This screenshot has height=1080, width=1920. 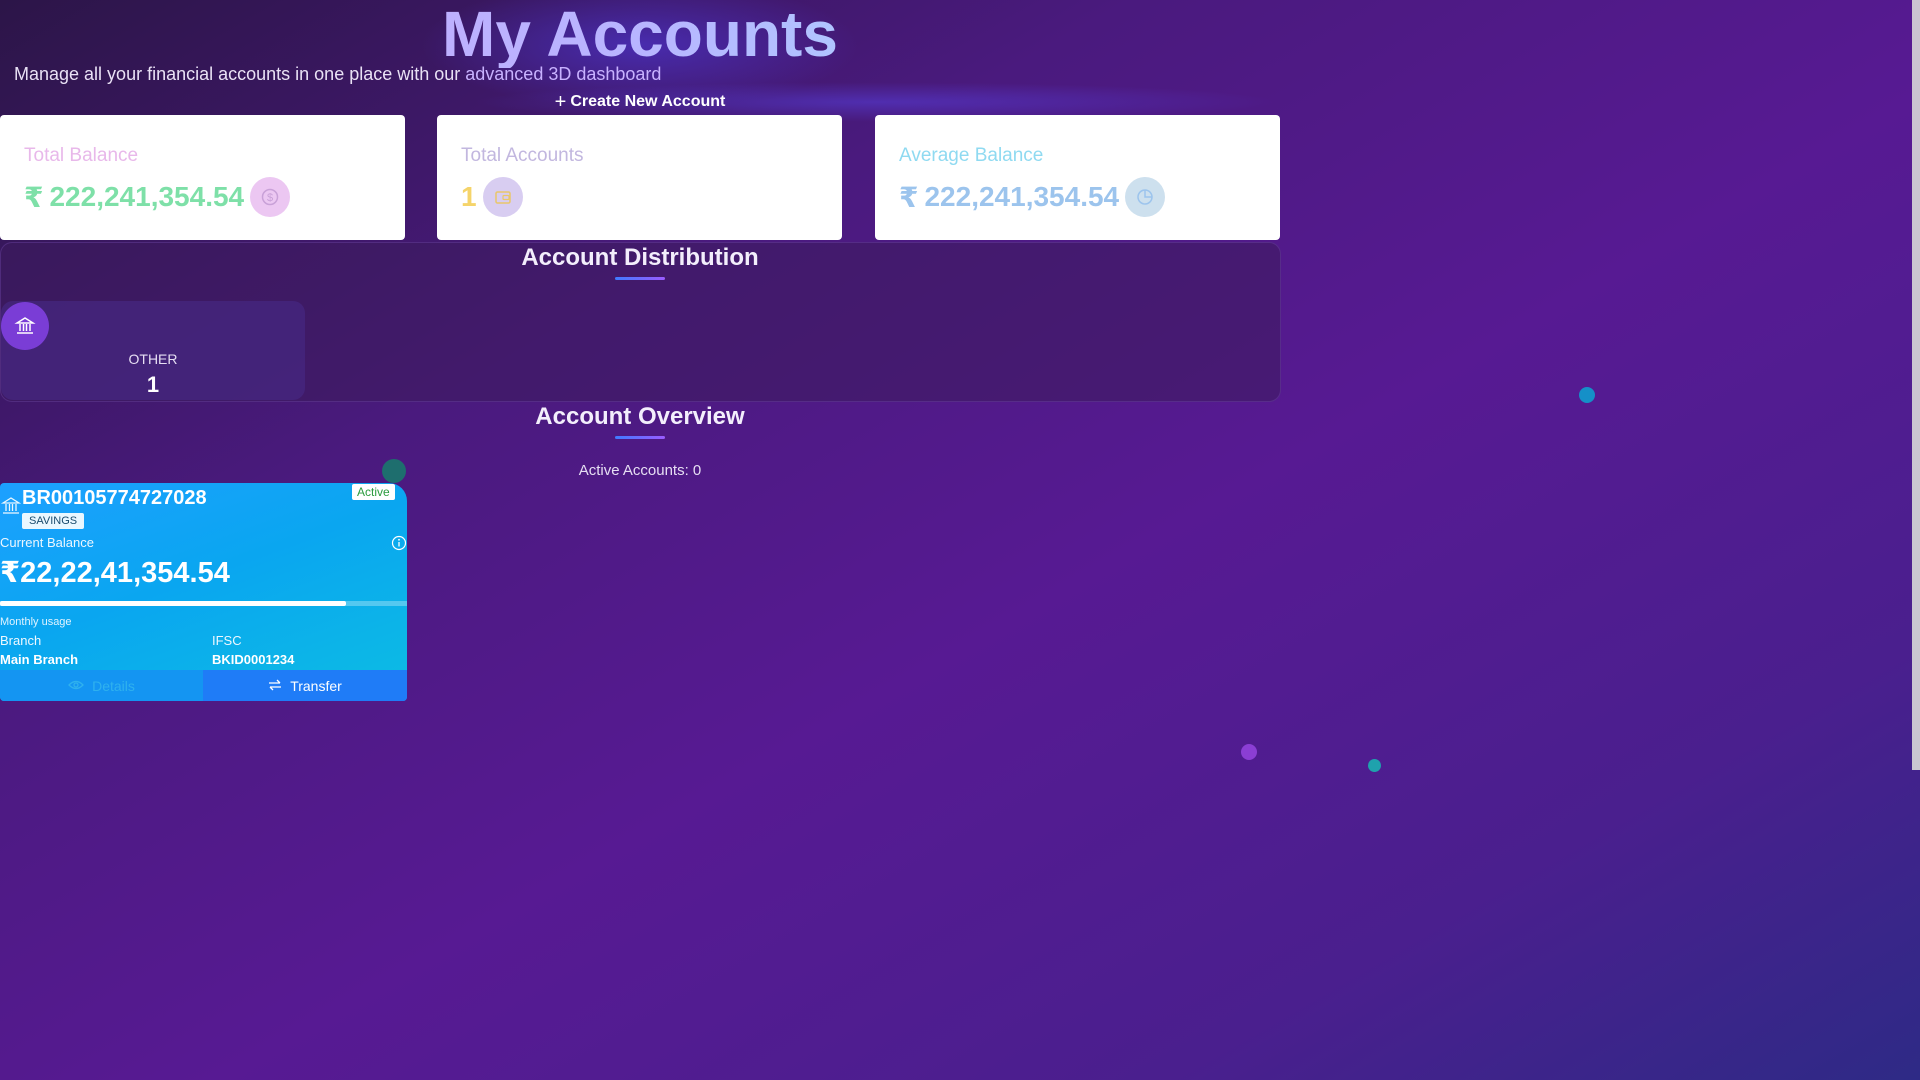 I want to click on usage-bar, so click(x=203, y=603).